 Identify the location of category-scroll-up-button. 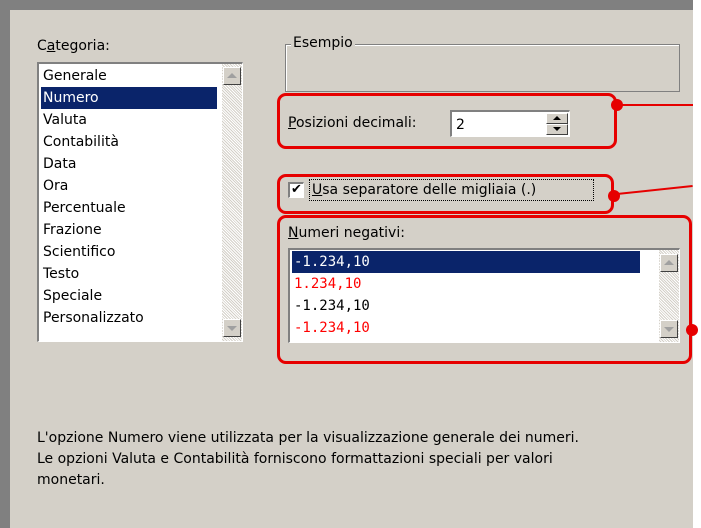
(232, 76).